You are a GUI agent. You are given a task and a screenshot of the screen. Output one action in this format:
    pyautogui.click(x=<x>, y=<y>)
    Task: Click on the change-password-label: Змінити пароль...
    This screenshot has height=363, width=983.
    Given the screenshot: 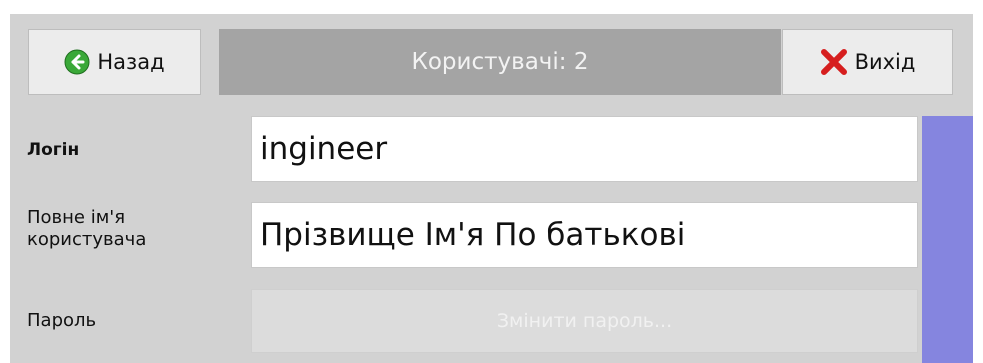 What is the action you would take?
    pyautogui.click(x=584, y=321)
    